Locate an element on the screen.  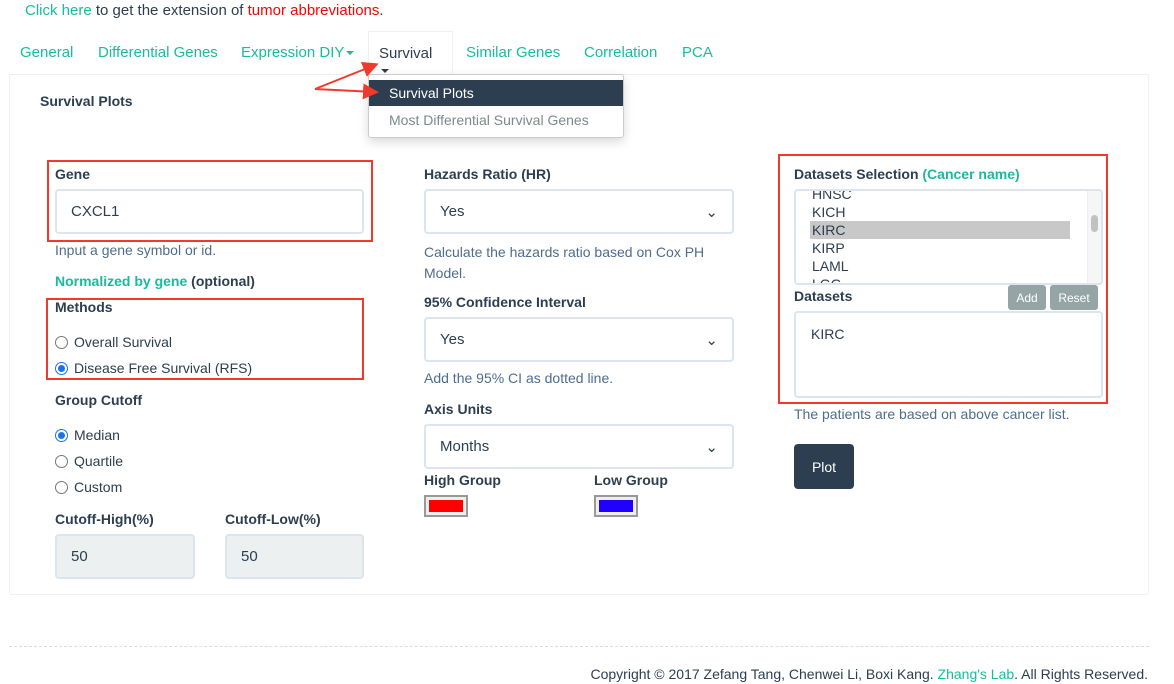
footer-divider is located at coordinates (579, 646).